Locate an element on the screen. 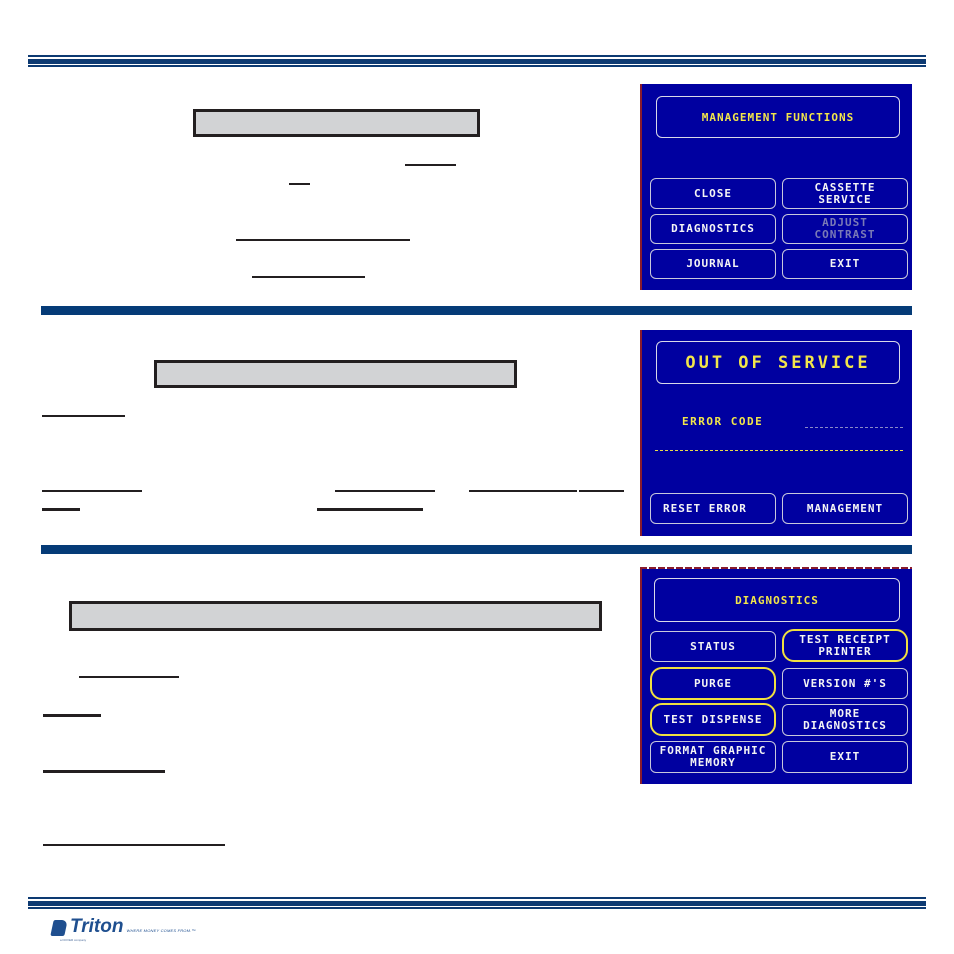  header-rule-main is located at coordinates (477, 61).